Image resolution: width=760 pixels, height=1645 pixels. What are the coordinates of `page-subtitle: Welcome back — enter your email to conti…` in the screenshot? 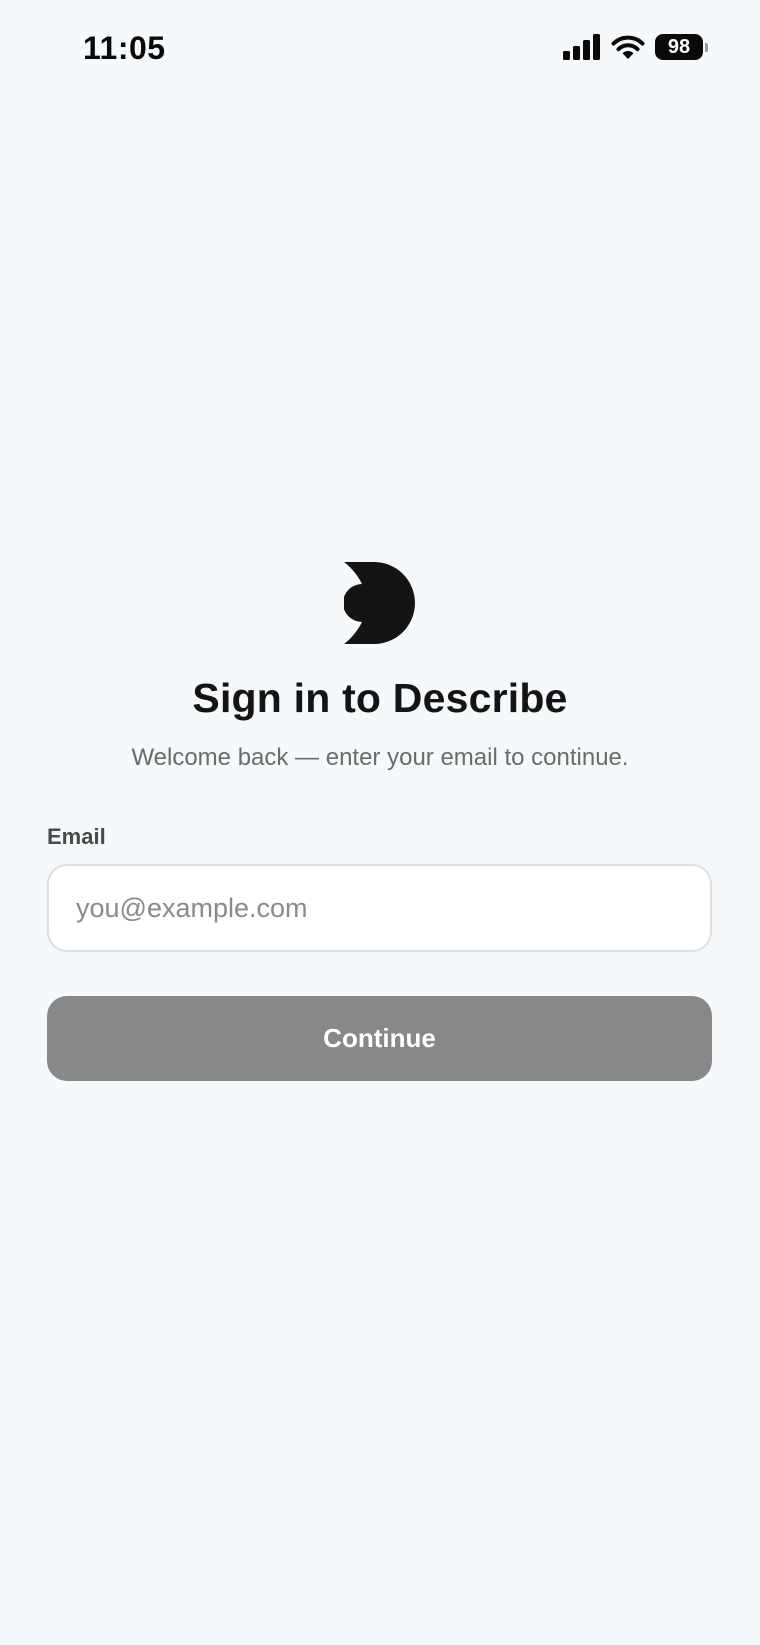 It's located at (380, 757).